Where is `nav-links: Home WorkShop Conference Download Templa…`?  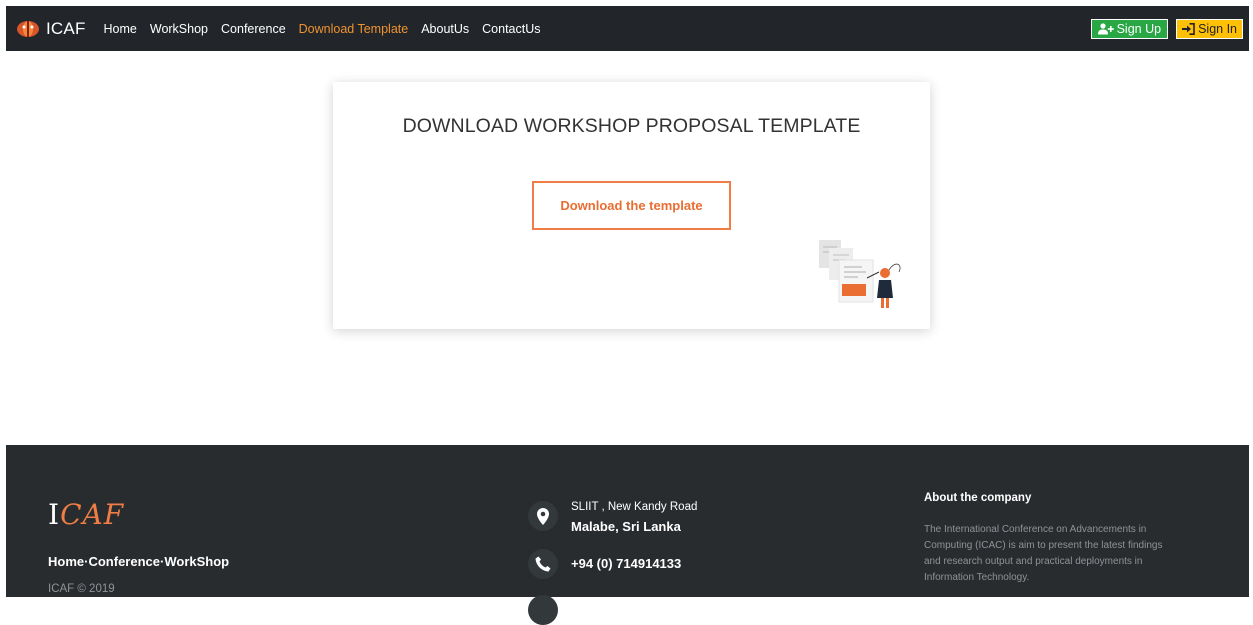 nav-links: Home WorkShop Conference Download Templa… is located at coordinates (329, 29).